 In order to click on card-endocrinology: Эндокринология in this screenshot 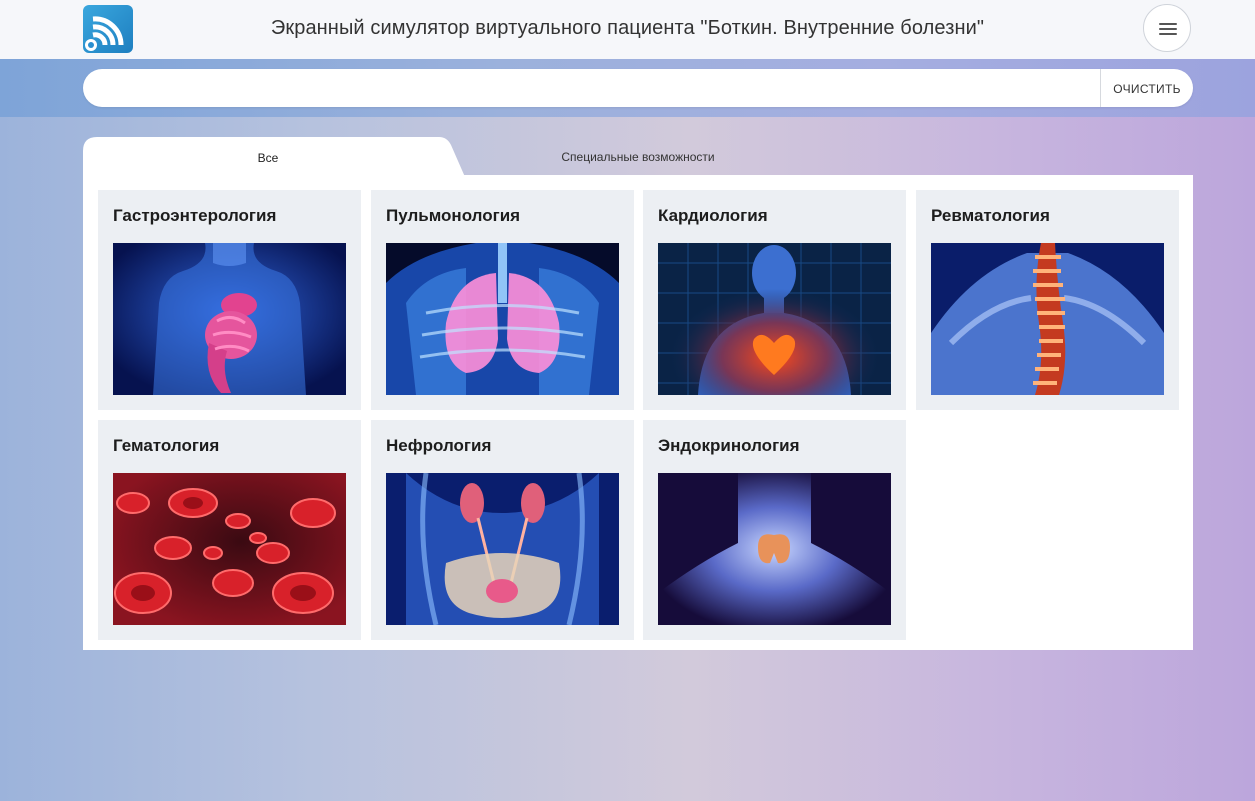, I will do `click(774, 530)`.